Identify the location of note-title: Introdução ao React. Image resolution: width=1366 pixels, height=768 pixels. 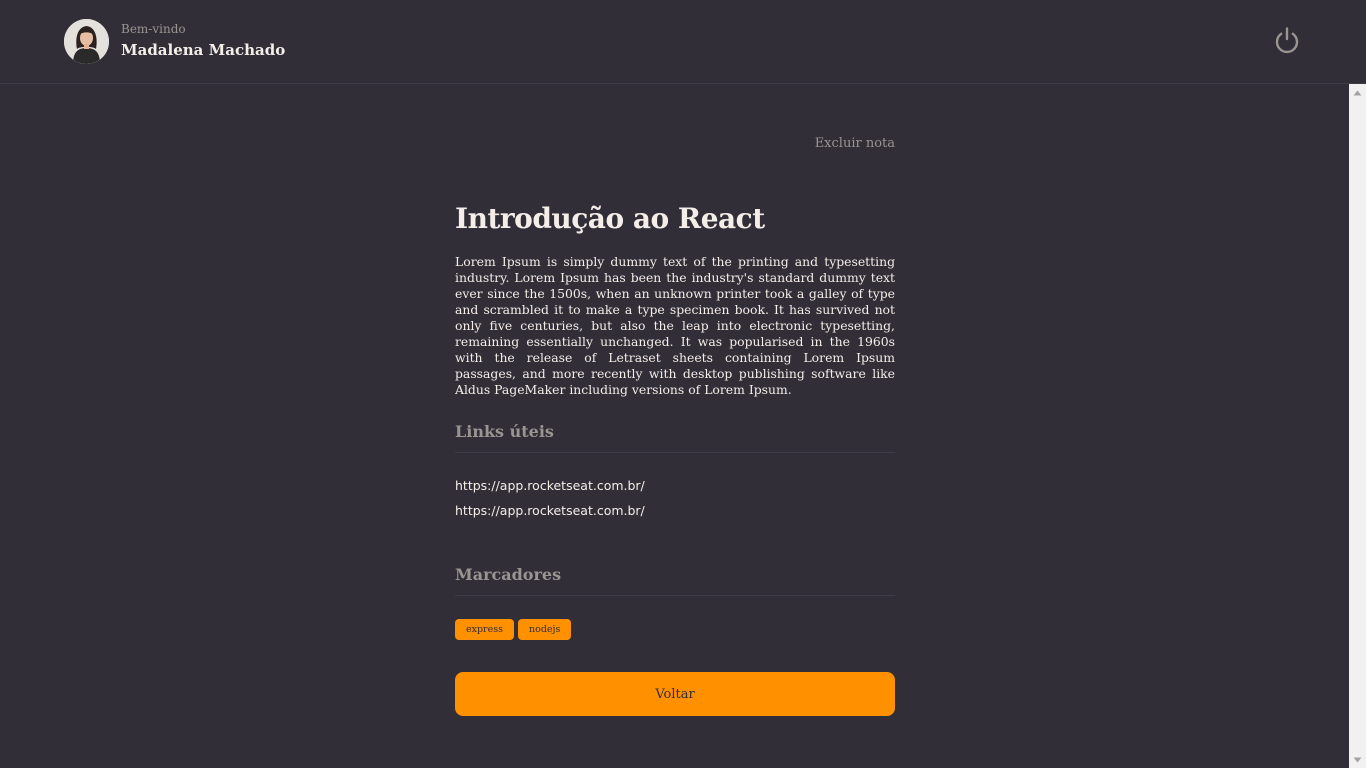
(610, 218).